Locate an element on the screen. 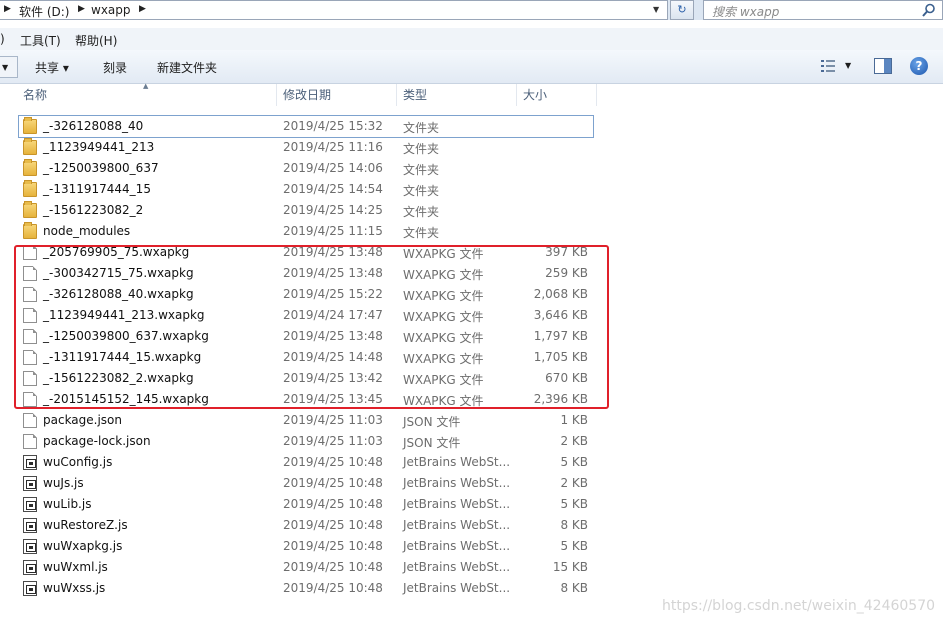 The height and width of the screenshot is (625, 943). file-name: package-lock.json is located at coordinates (97, 441).